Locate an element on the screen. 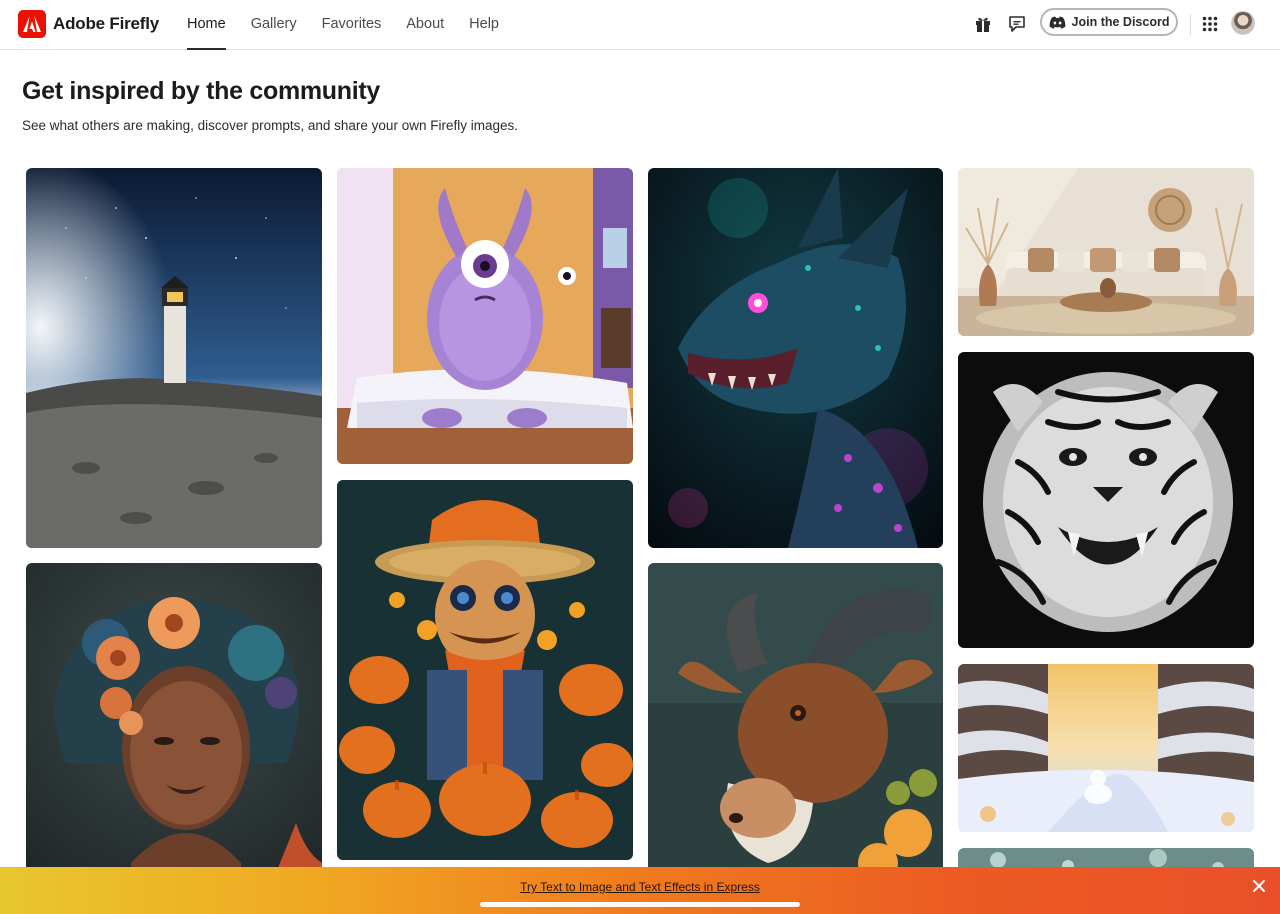  gallery-tile-flower-woman-portrait is located at coordinates (174, 718).